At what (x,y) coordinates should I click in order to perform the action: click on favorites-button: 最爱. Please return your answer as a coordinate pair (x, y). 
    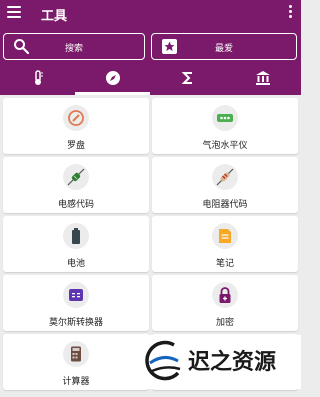
    Looking at the image, I should click on (224, 46).